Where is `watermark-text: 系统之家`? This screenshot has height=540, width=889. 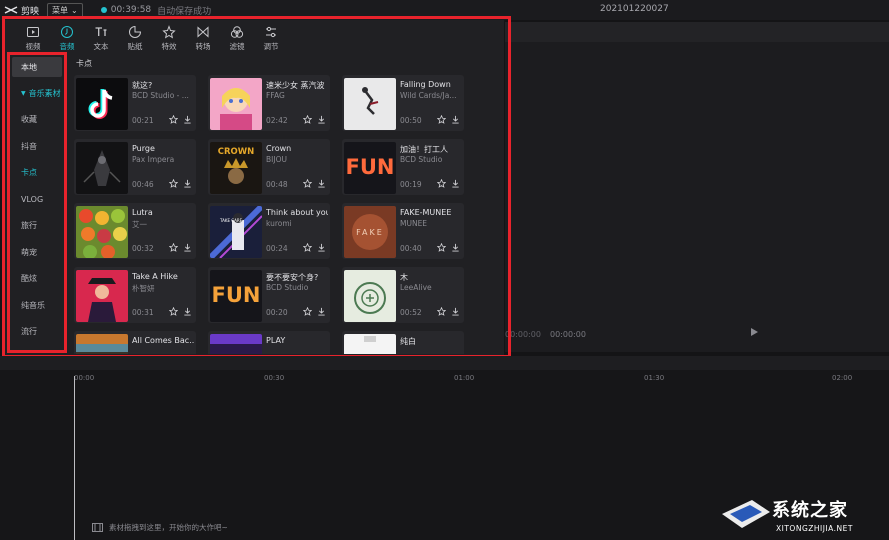 watermark-text: 系统之家 is located at coordinates (810, 510).